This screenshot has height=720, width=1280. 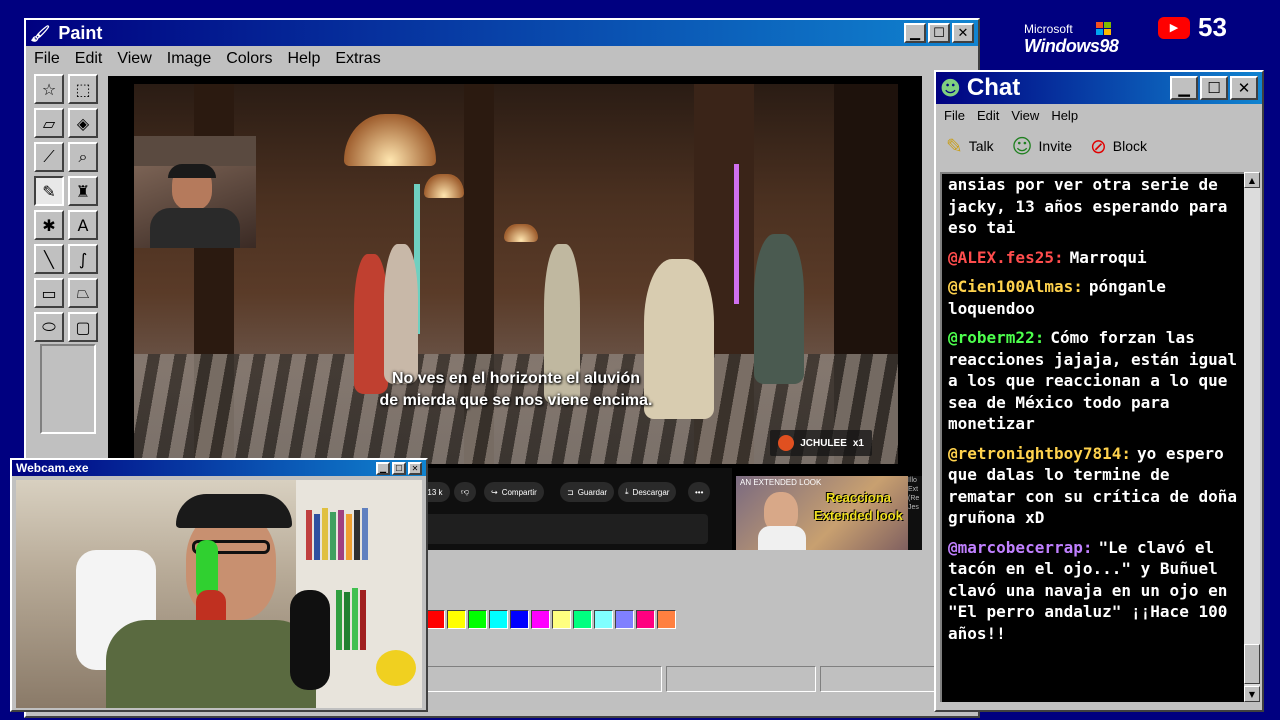 What do you see at coordinates (49, 327) in the screenshot?
I see `tool-ellipse: ⬭` at bounding box center [49, 327].